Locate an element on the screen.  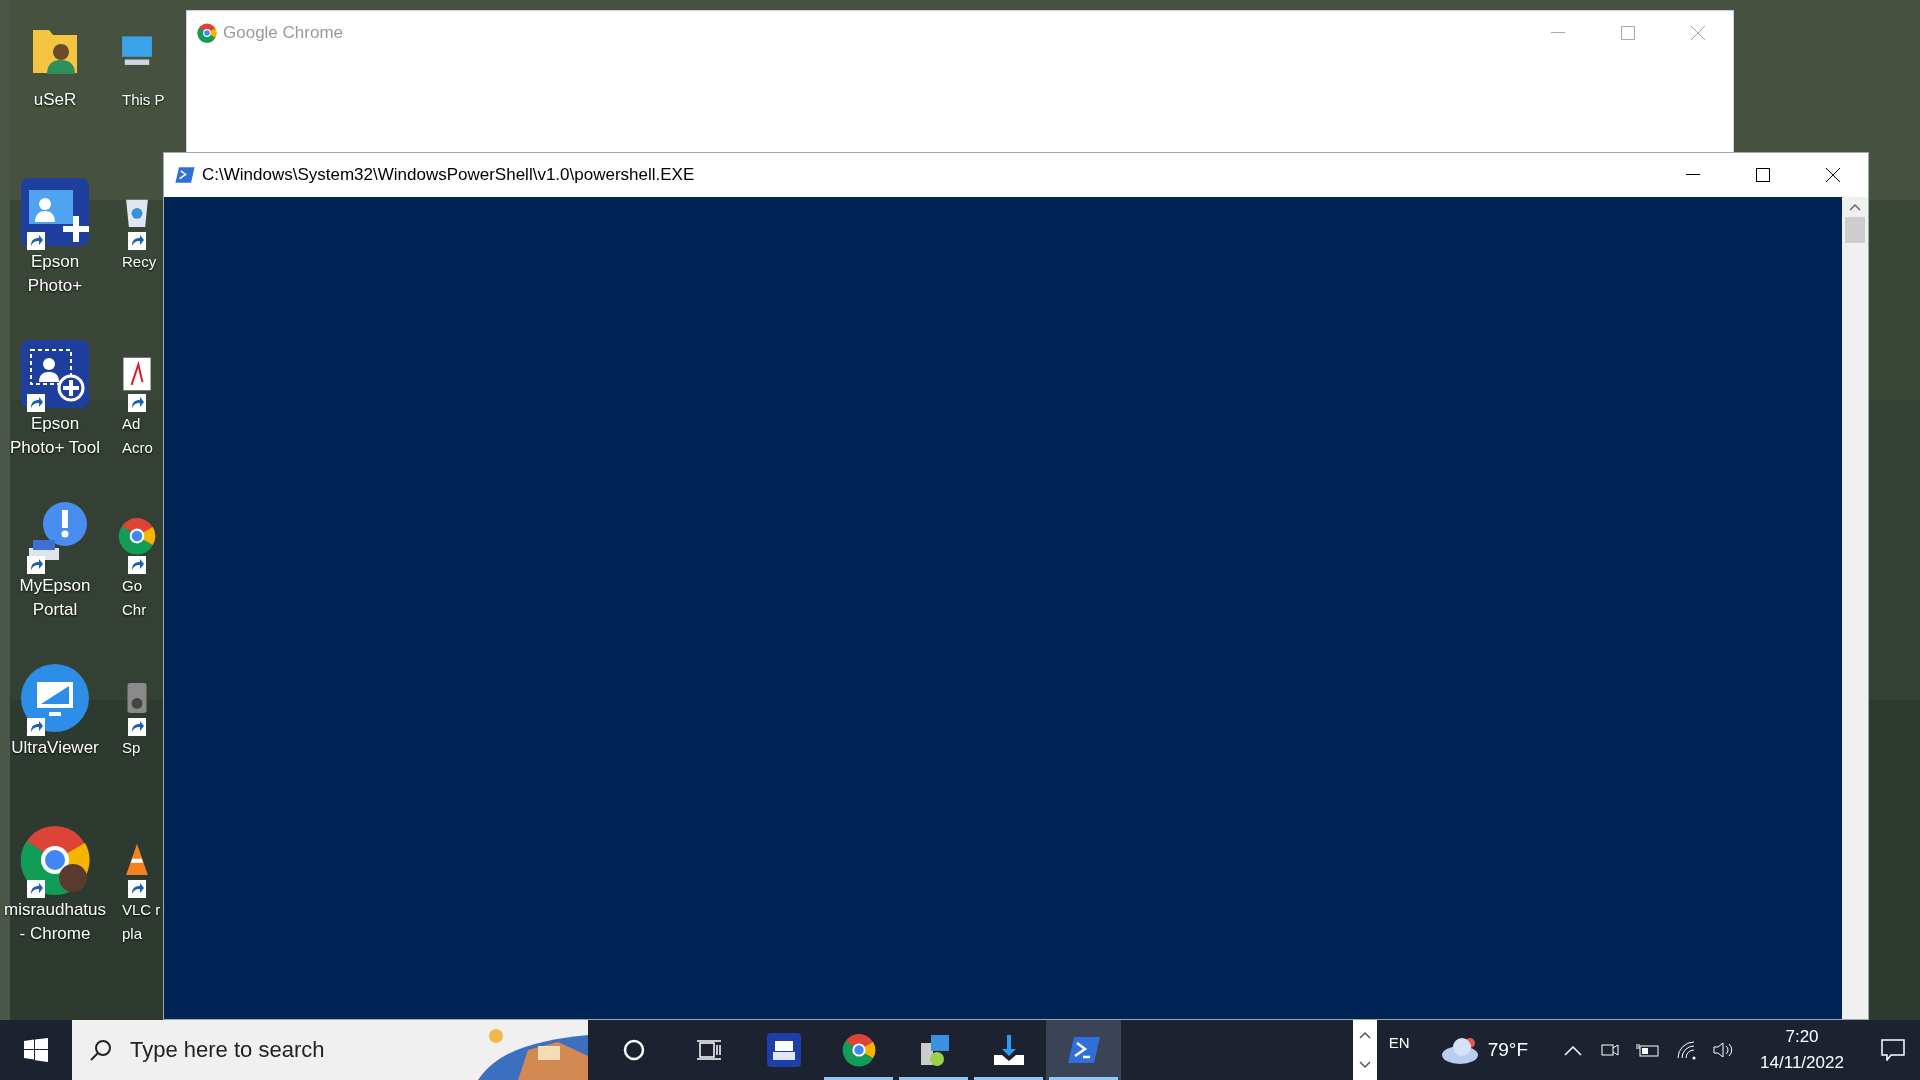
task-view-icon is located at coordinates (708, 1050).